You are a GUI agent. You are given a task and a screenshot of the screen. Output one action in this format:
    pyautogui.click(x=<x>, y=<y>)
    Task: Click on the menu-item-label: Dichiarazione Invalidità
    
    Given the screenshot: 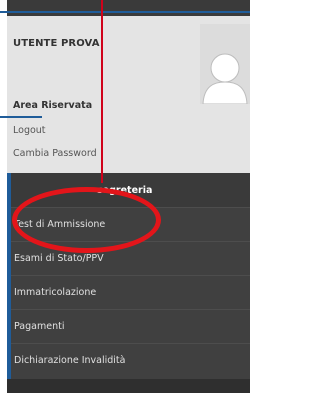 What is the action you would take?
    pyautogui.click(x=70, y=360)
    